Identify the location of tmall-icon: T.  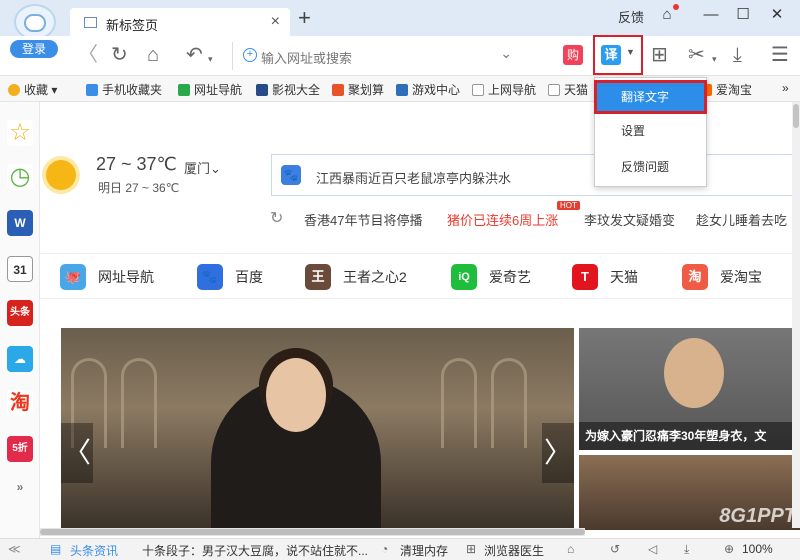
(585, 277).